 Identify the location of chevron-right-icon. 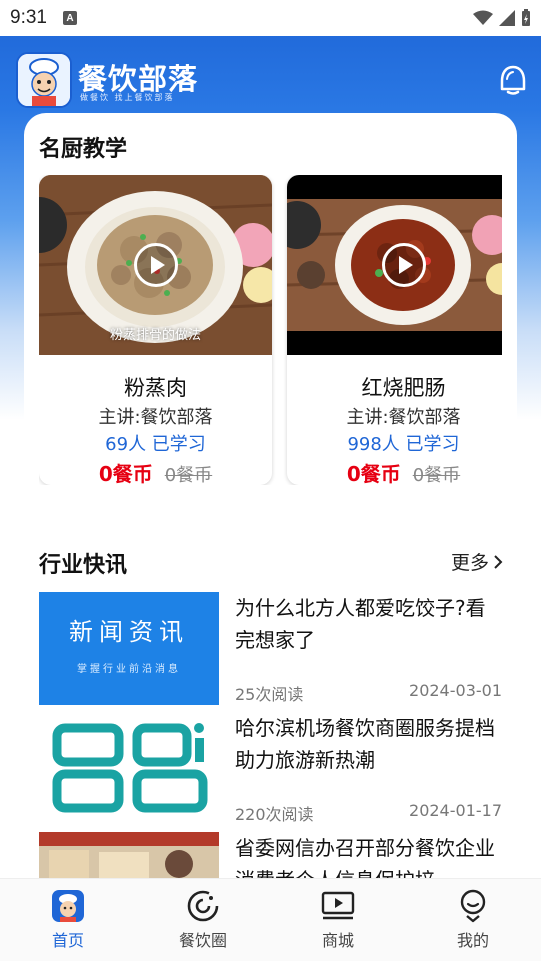
(498, 561).